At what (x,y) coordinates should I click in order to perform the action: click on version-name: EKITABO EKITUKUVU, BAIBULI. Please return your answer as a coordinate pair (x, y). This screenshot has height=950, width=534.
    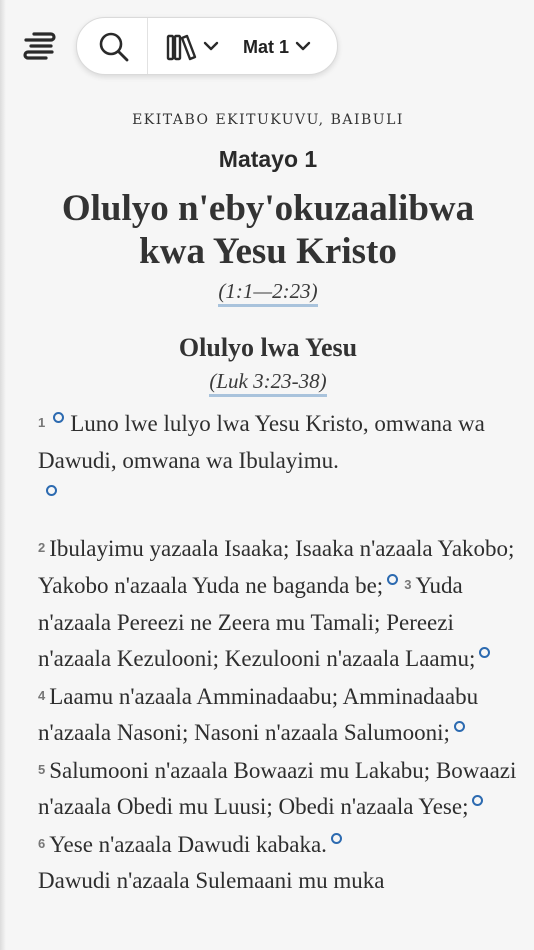
    Looking at the image, I should click on (268, 120).